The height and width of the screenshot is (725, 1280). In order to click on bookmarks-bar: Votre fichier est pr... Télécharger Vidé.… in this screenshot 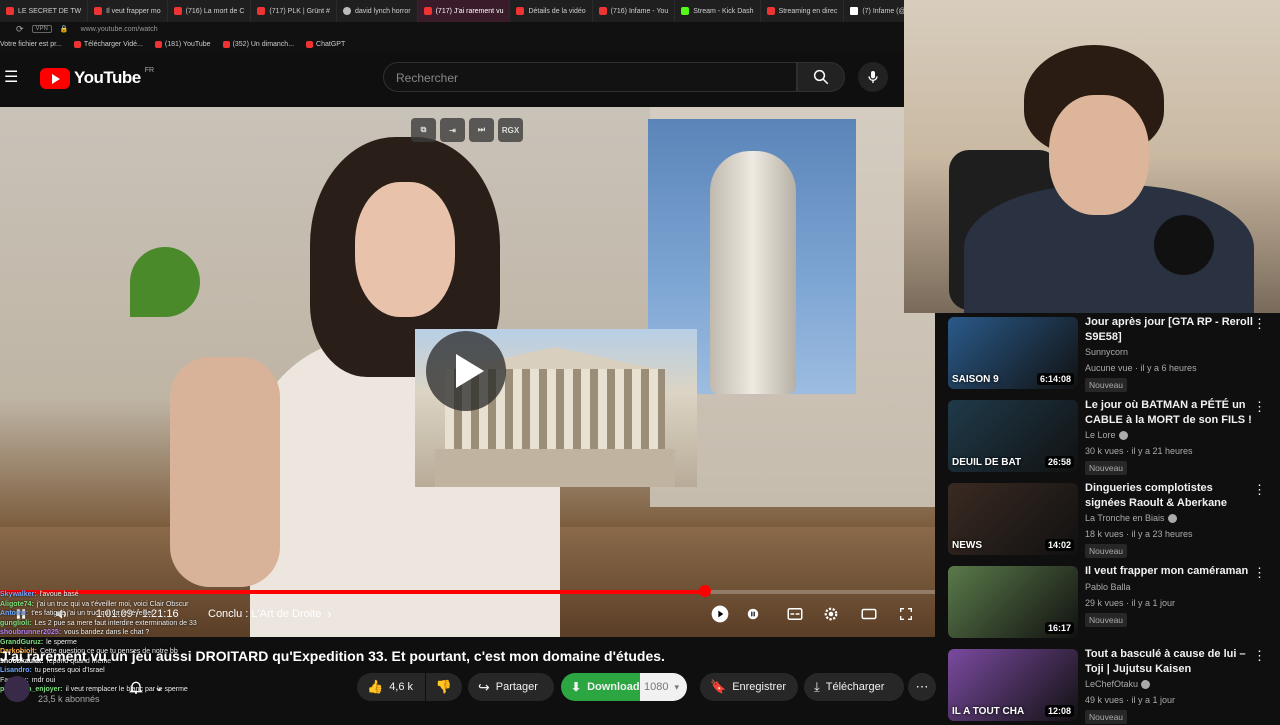, I will do `click(452, 44)`.